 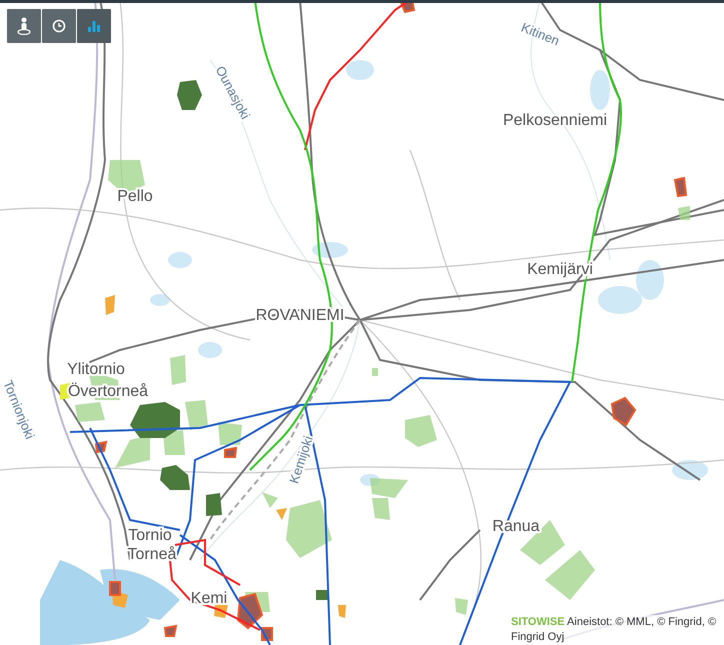 I want to click on place-label: Kemi, so click(x=209, y=599).